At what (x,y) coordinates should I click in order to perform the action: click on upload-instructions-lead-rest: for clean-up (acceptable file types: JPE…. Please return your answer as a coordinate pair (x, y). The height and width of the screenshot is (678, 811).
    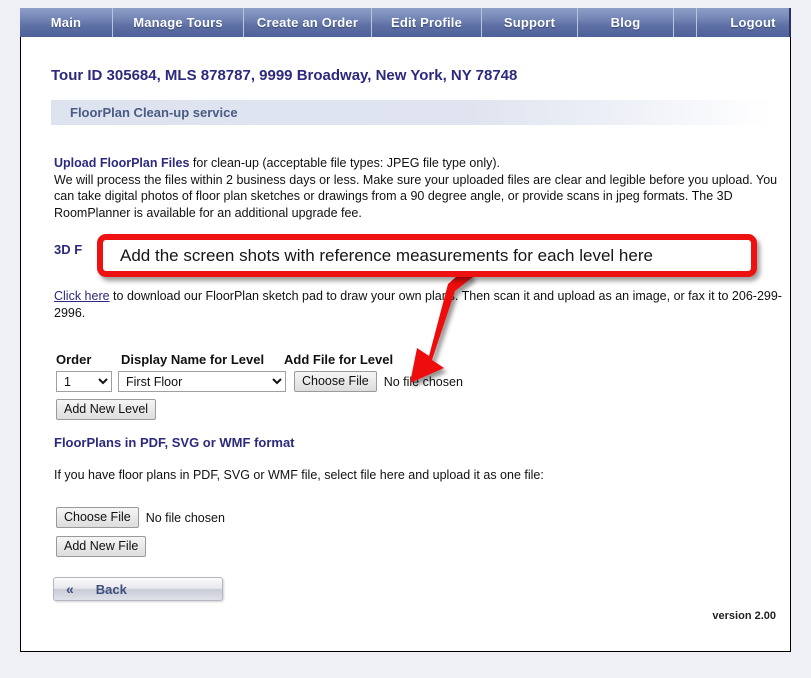
    Looking at the image, I should click on (345, 163).